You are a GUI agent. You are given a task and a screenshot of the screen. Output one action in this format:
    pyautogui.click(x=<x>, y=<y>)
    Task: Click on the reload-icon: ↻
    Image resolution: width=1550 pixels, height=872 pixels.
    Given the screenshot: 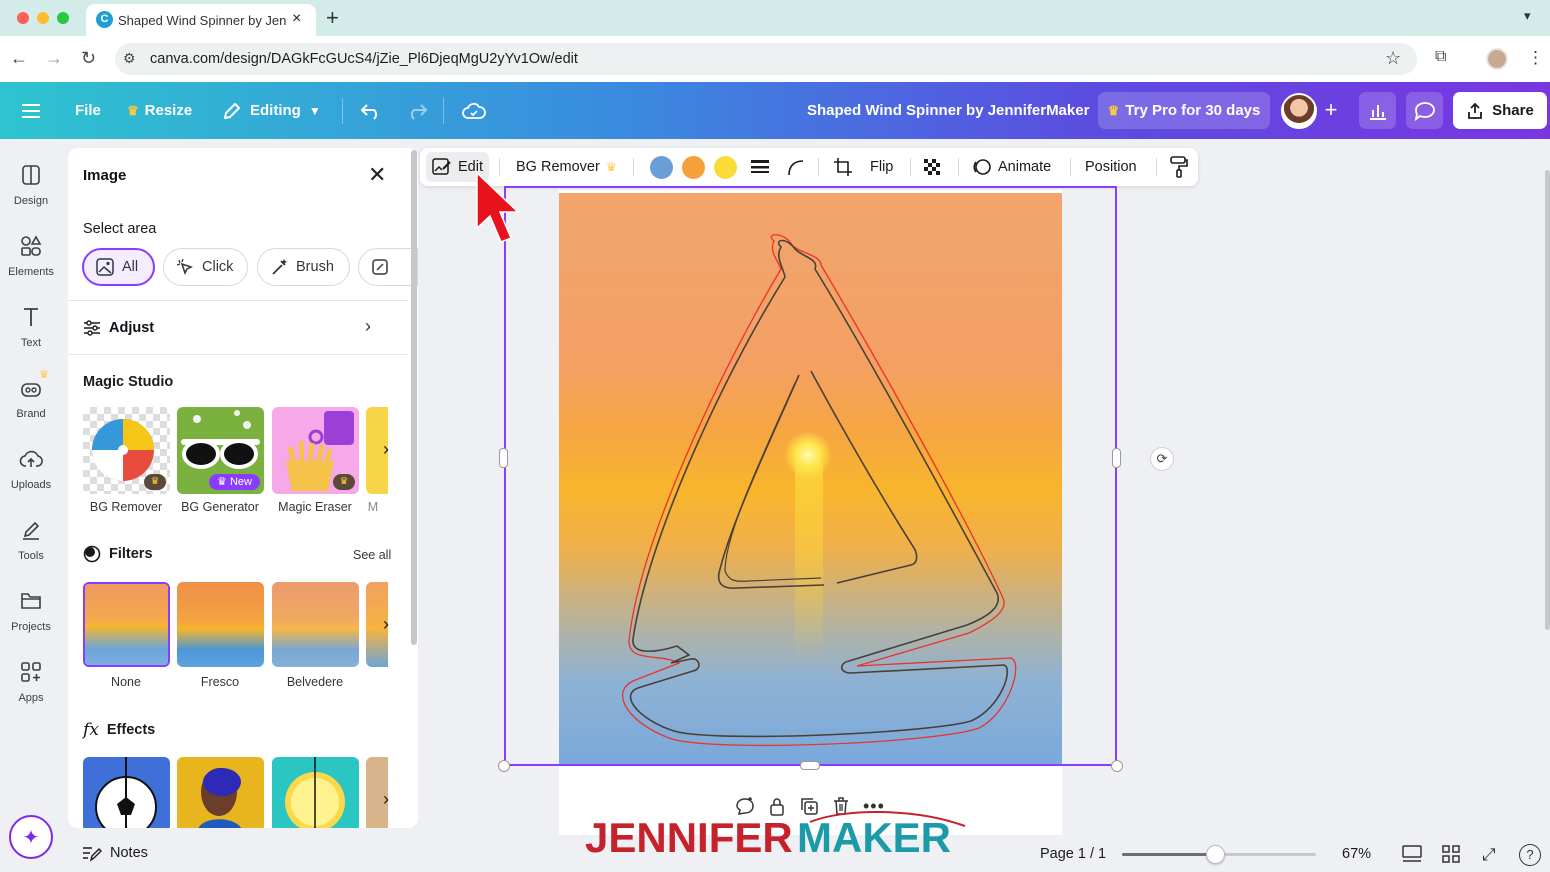 What is the action you would take?
    pyautogui.click(x=88, y=58)
    